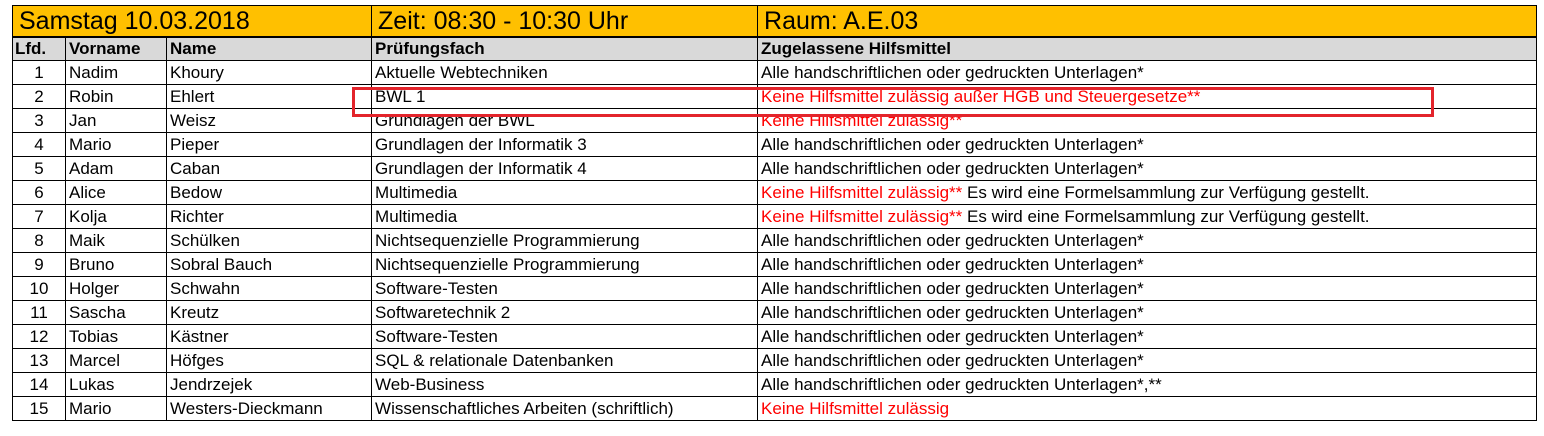 Image resolution: width=1544 pixels, height=436 pixels. Describe the element at coordinates (269, 240) in the screenshot. I see `row-name: Schülken` at that location.